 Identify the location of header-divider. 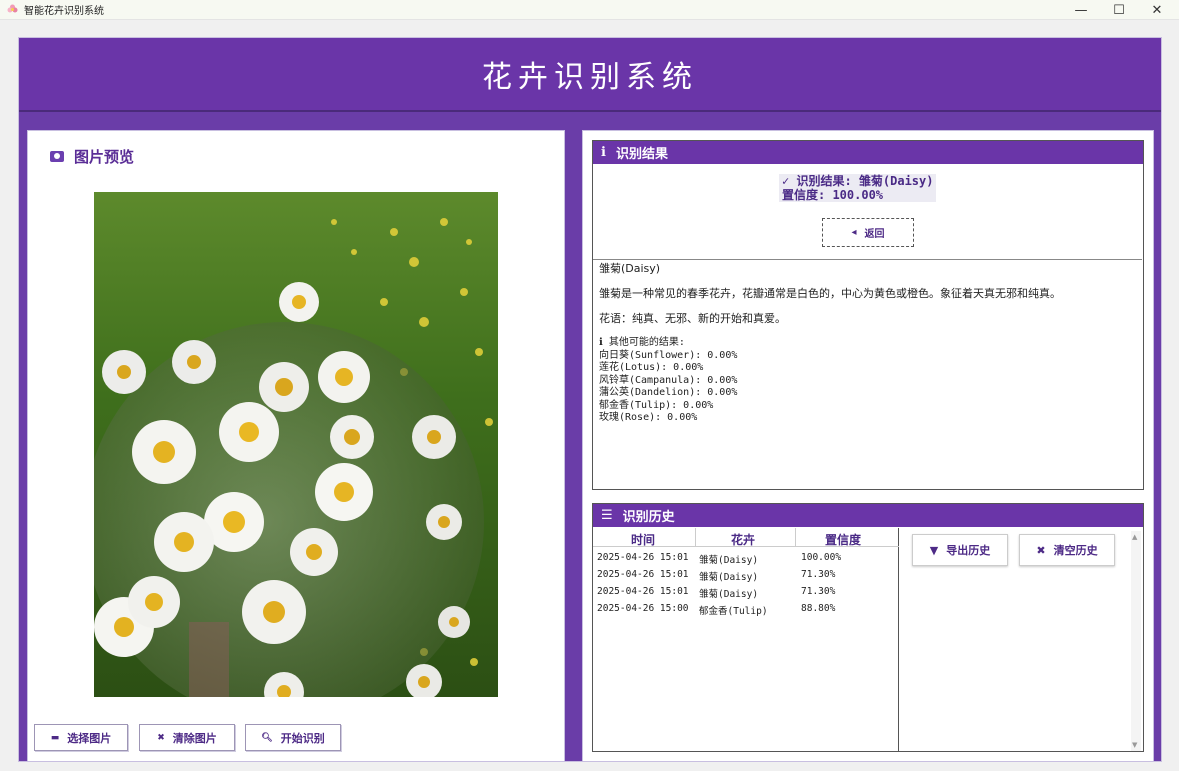
(746, 546).